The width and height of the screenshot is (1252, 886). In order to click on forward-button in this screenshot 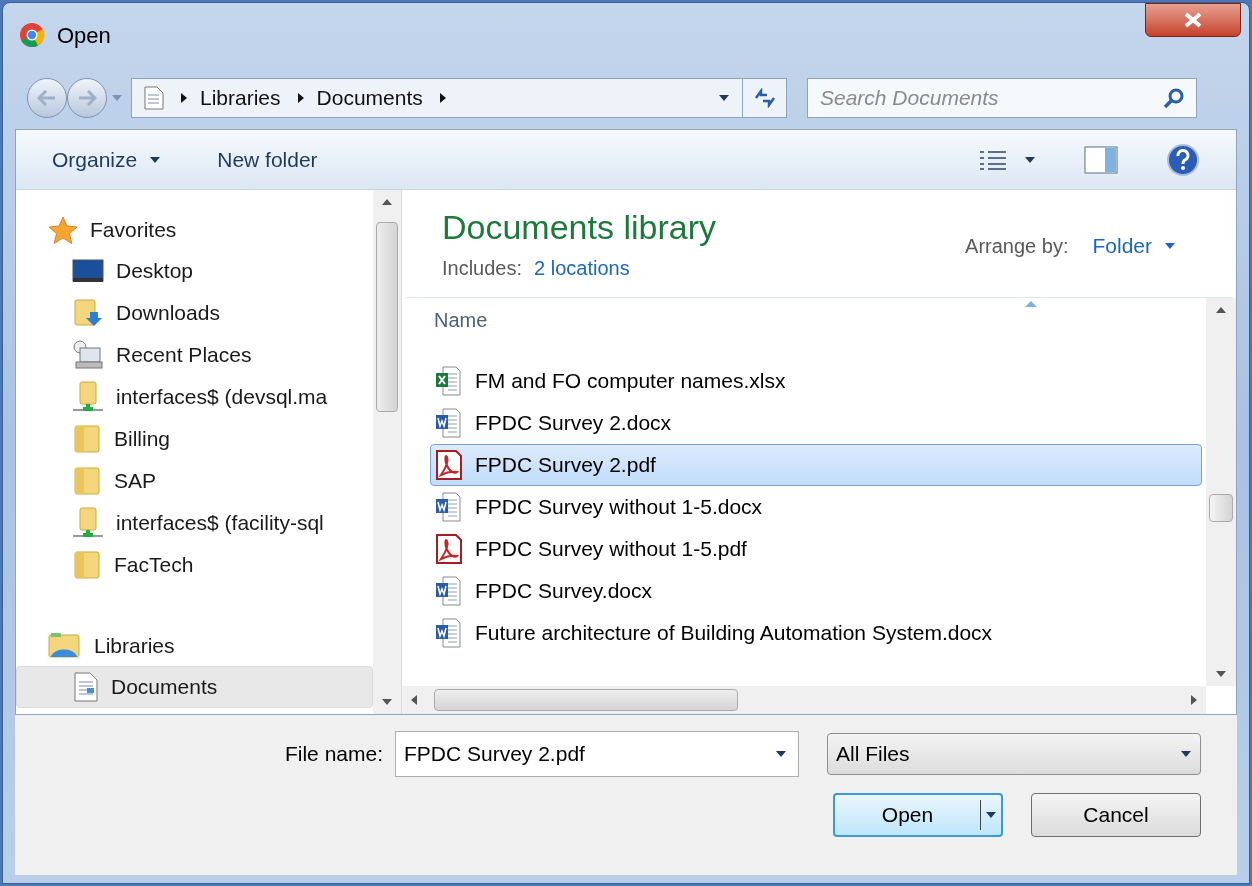, I will do `click(87, 98)`.